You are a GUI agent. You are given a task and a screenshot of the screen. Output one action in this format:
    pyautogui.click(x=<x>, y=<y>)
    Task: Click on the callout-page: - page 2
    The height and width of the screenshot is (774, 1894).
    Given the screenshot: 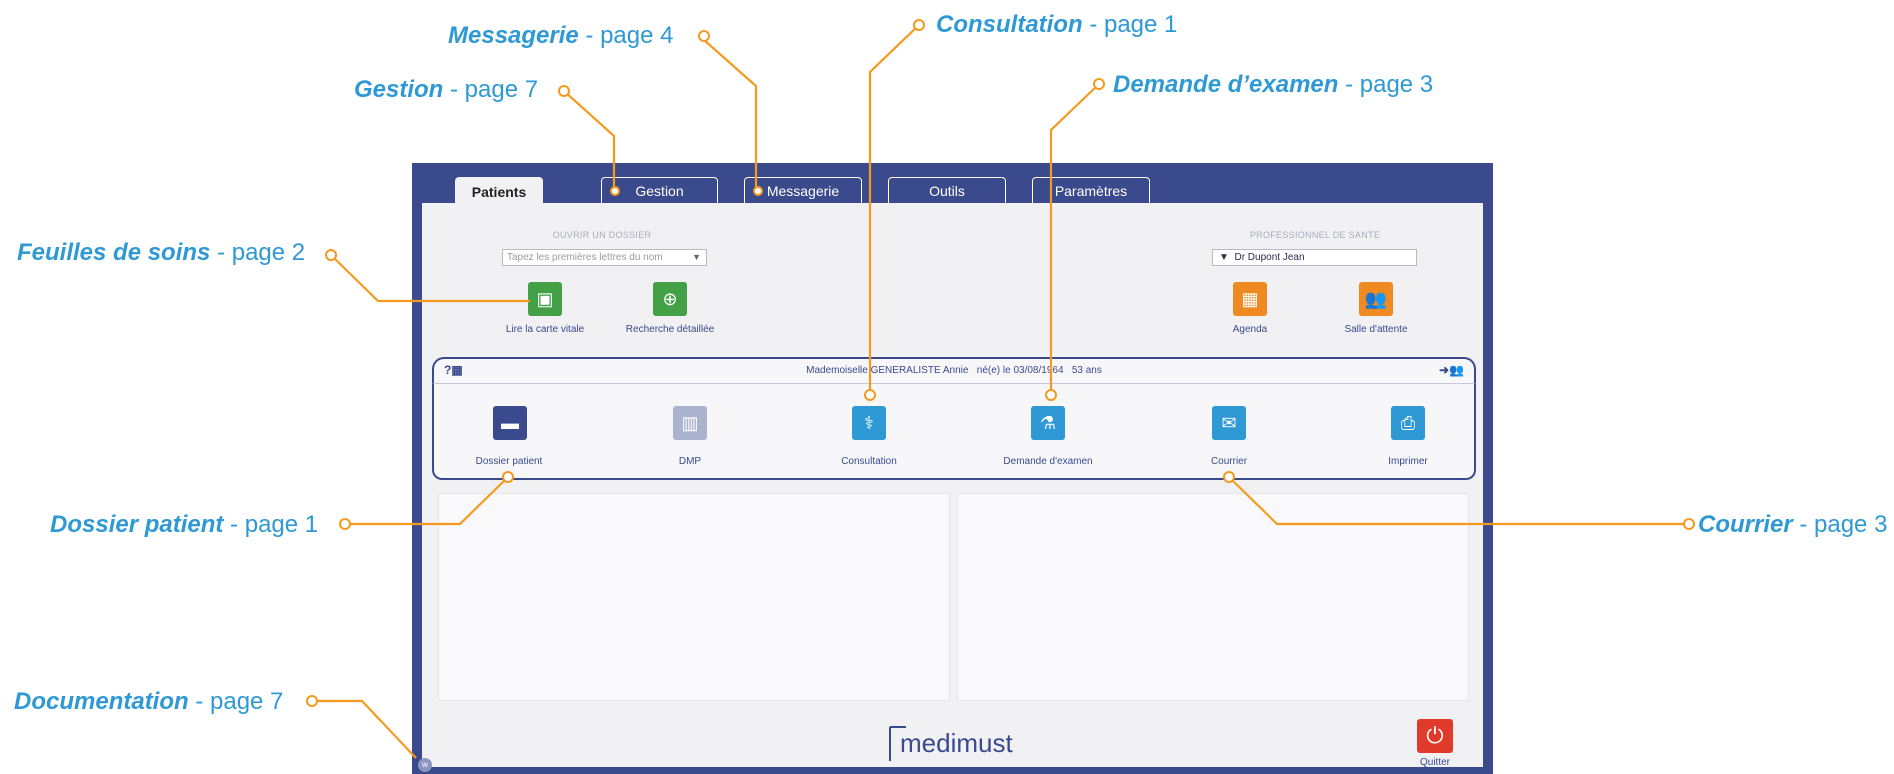 What is the action you would take?
    pyautogui.click(x=258, y=252)
    